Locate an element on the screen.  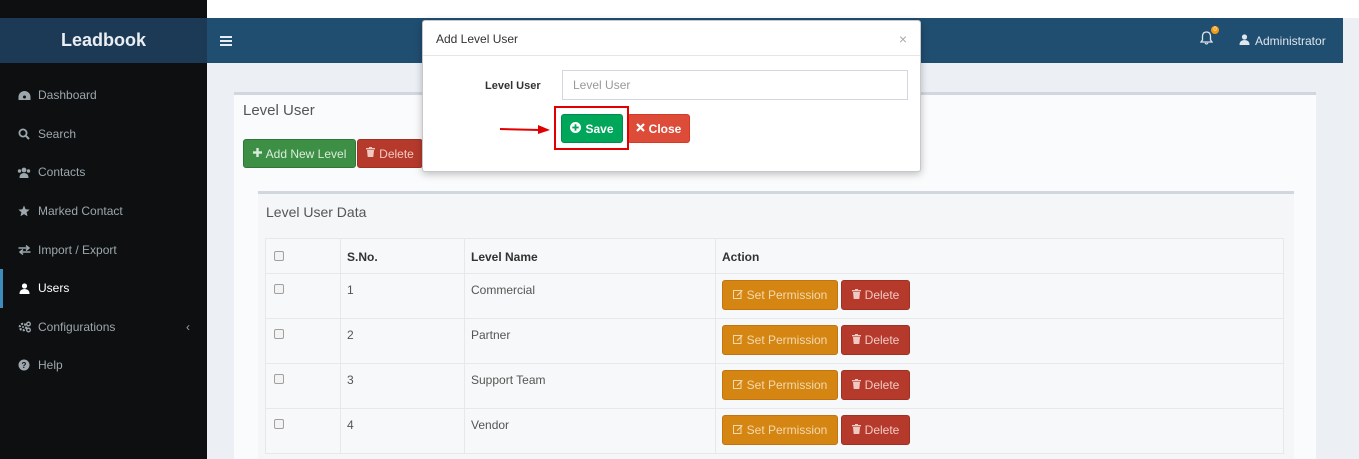
star-icon is located at coordinates (24, 211).